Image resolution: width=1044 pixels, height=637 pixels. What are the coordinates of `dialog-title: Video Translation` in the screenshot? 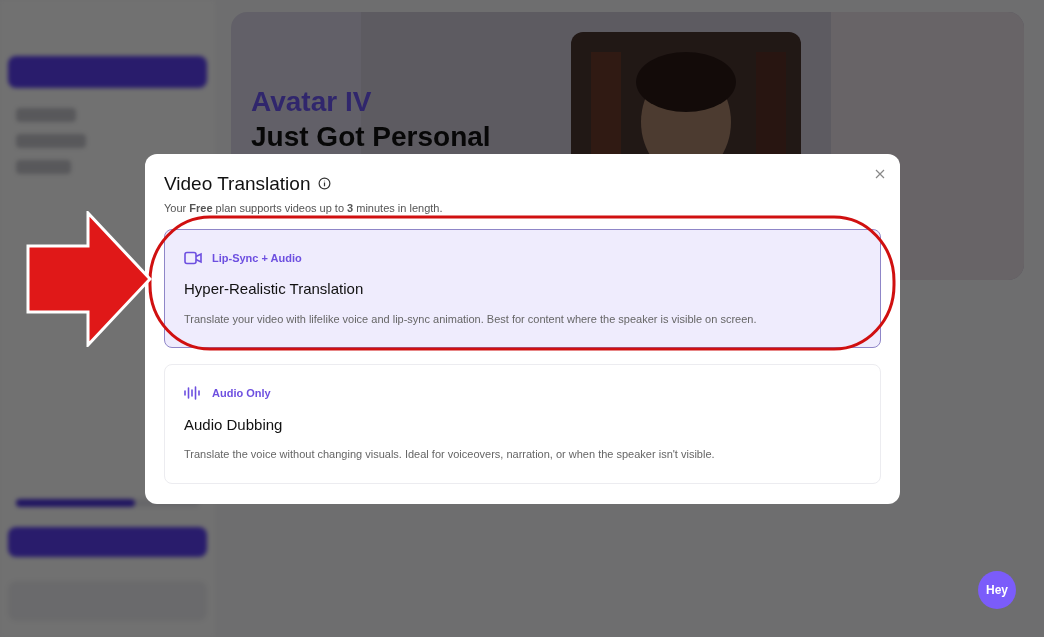 It's located at (237, 183).